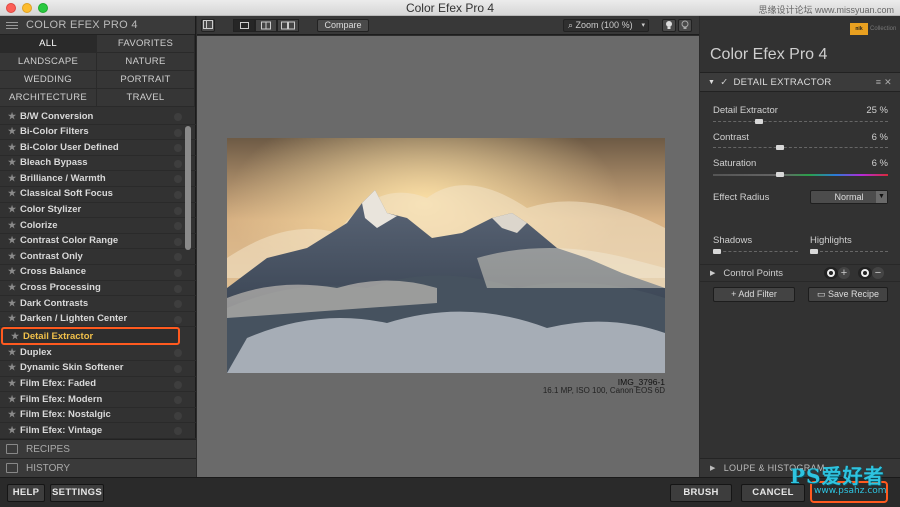 This screenshot has width=900, height=507. I want to click on enable-checkbox: ✓, so click(724, 82).